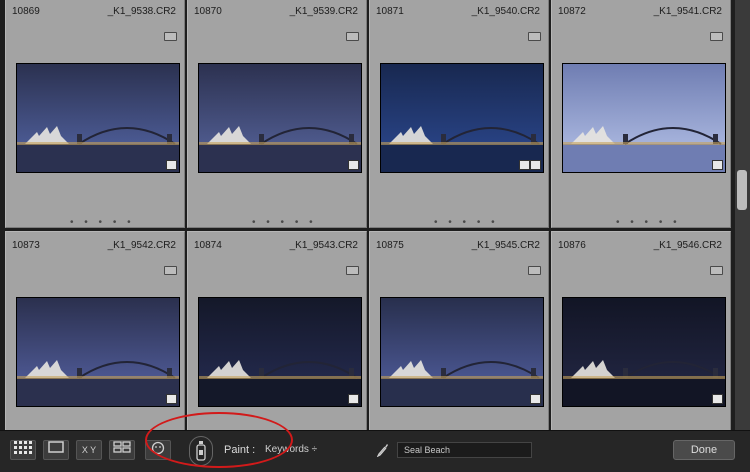  What do you see at coordinates (742, 190) in the screenshot?
I see `scrollbar-thumb` at bounding box center [742, 190].